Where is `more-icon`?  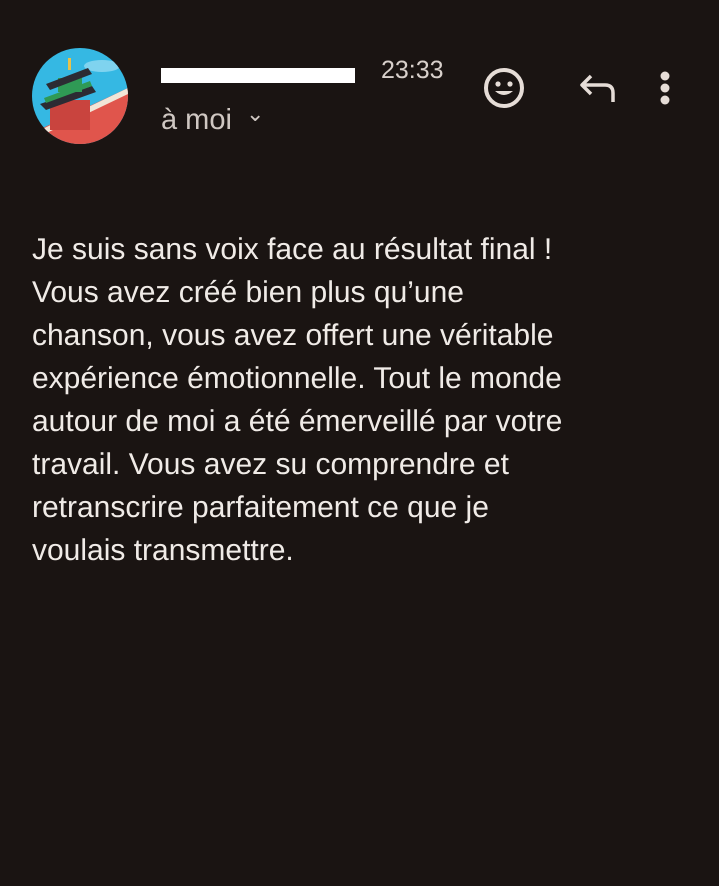 more-icon is located at coordinates (665, 88).